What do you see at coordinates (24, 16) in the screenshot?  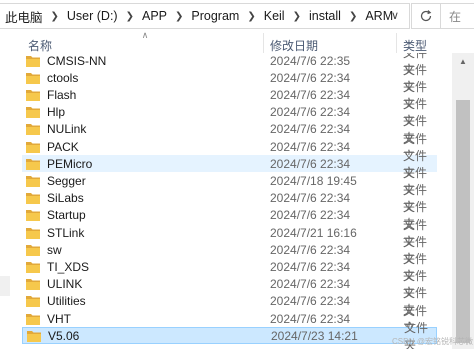 I see `breadcrumb-this-pc: 此电脑` at bounding box center [24, 16].